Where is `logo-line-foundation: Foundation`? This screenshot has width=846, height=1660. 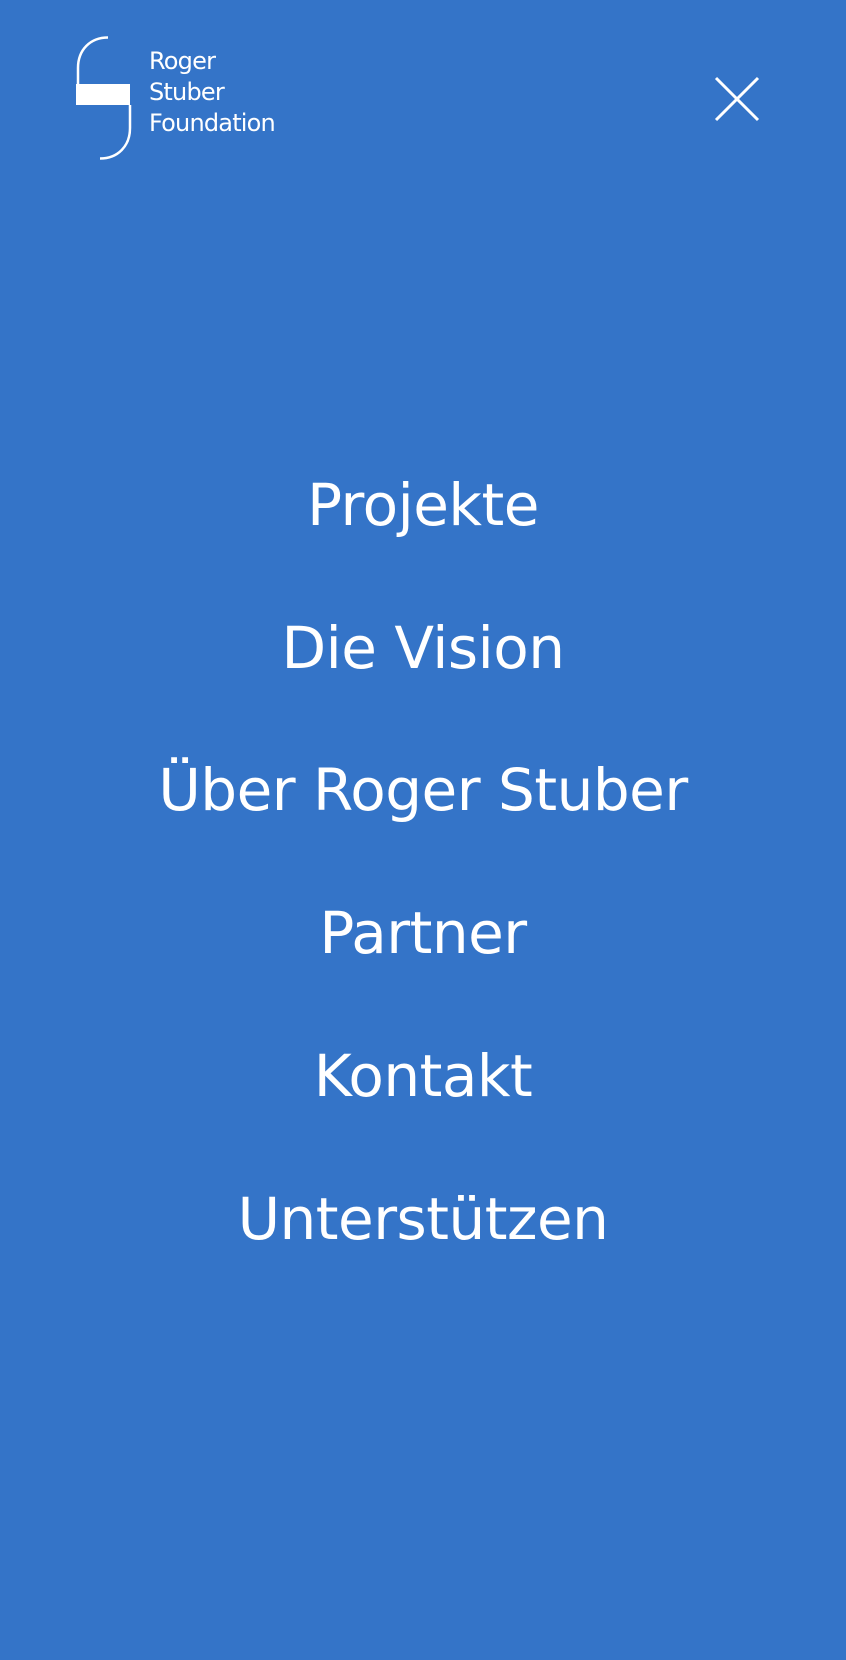
logo-line-foundation: Foundation is located at coordinates (212, 123).